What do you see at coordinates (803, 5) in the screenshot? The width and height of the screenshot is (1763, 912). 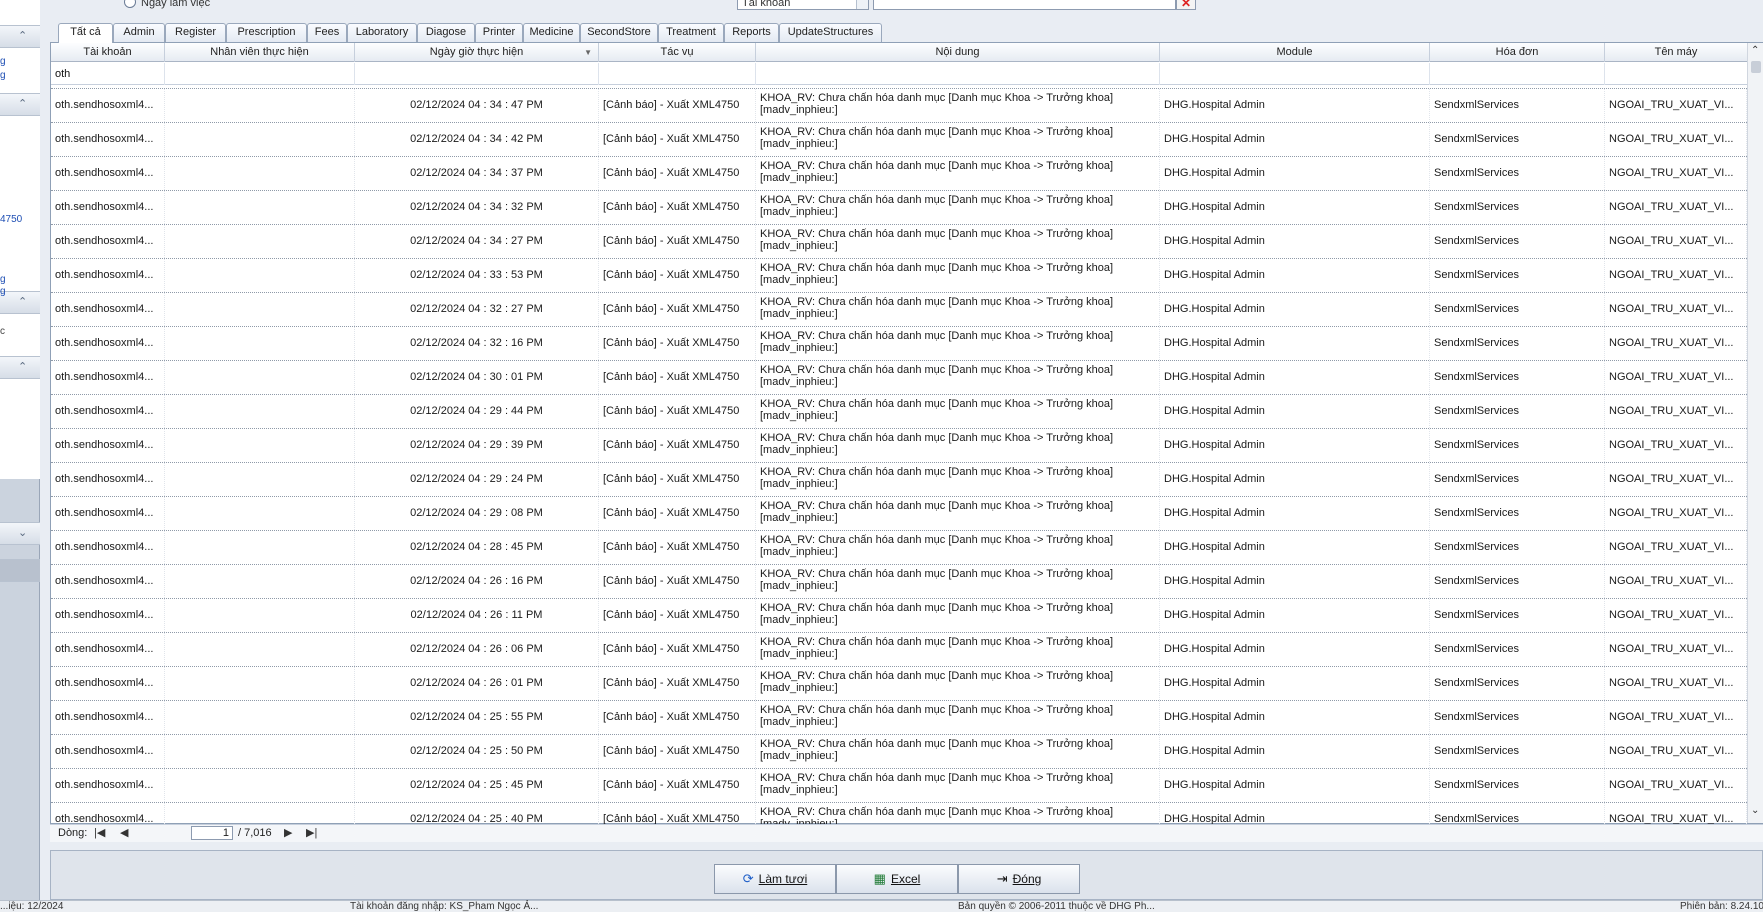 I see `account-combo: Tài khoản` at bounding box center [803, 5].